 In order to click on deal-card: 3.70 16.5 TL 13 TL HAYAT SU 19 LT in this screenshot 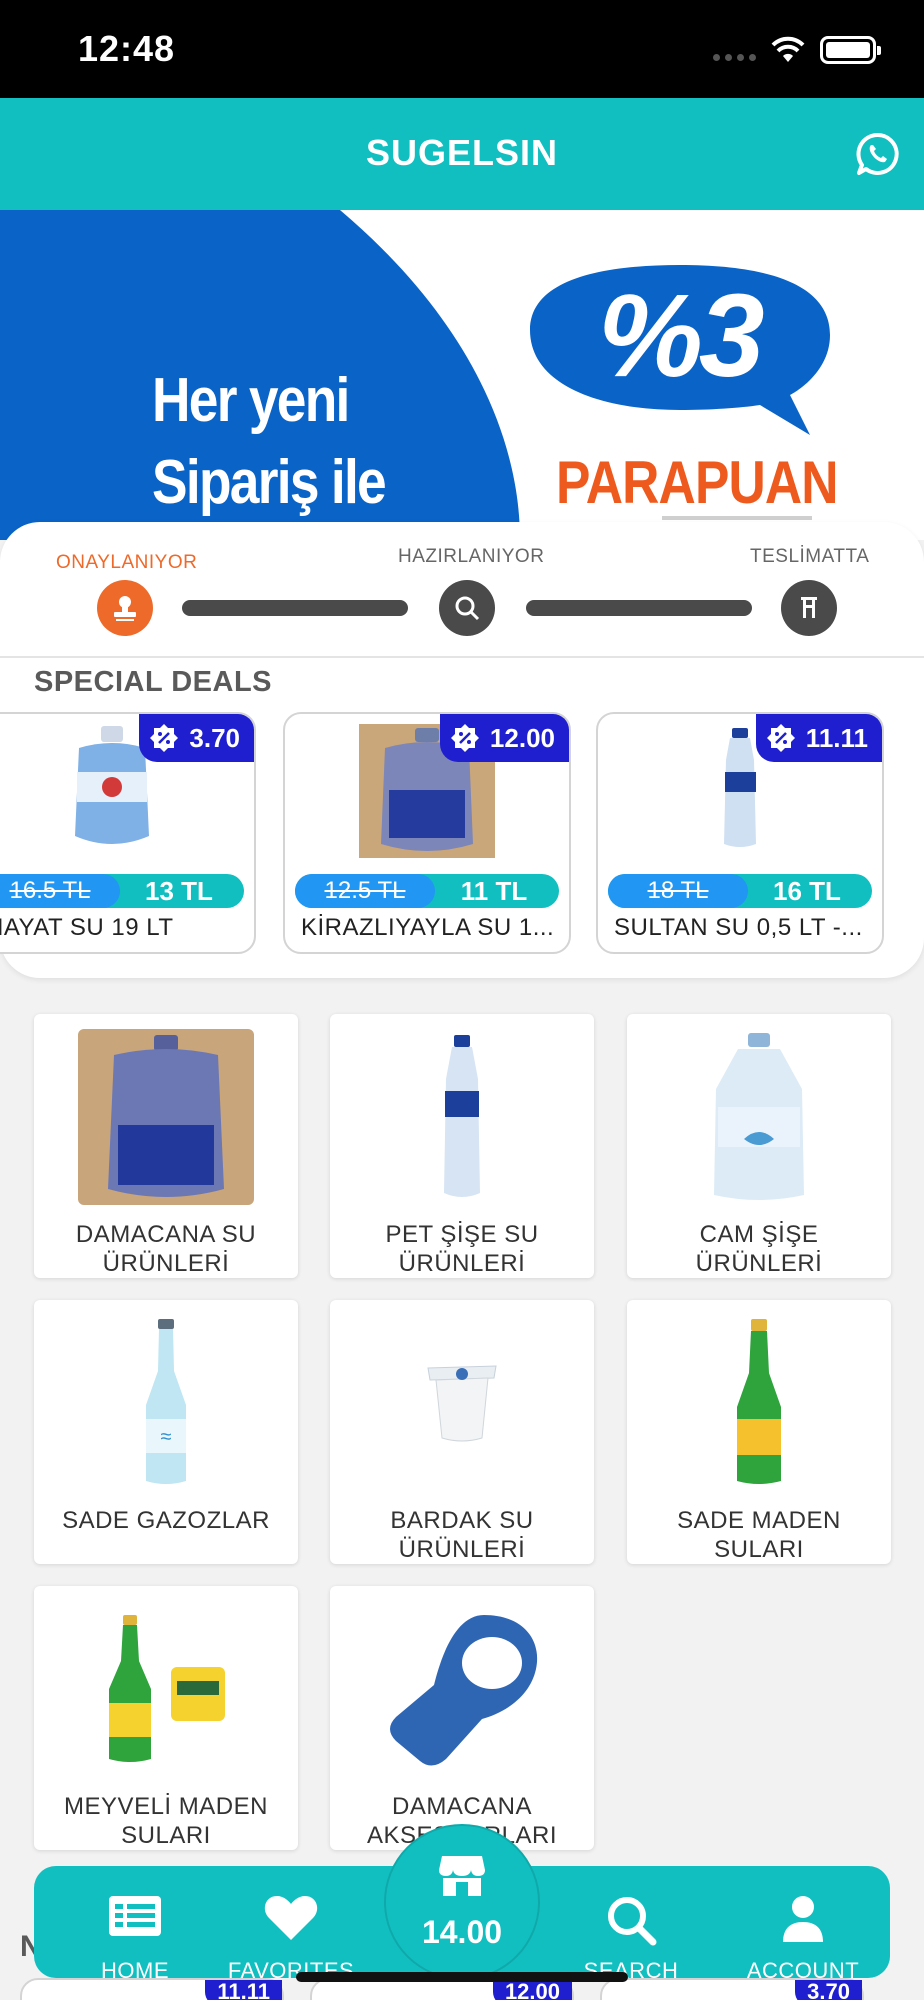, I will do `click(128, 833)`.